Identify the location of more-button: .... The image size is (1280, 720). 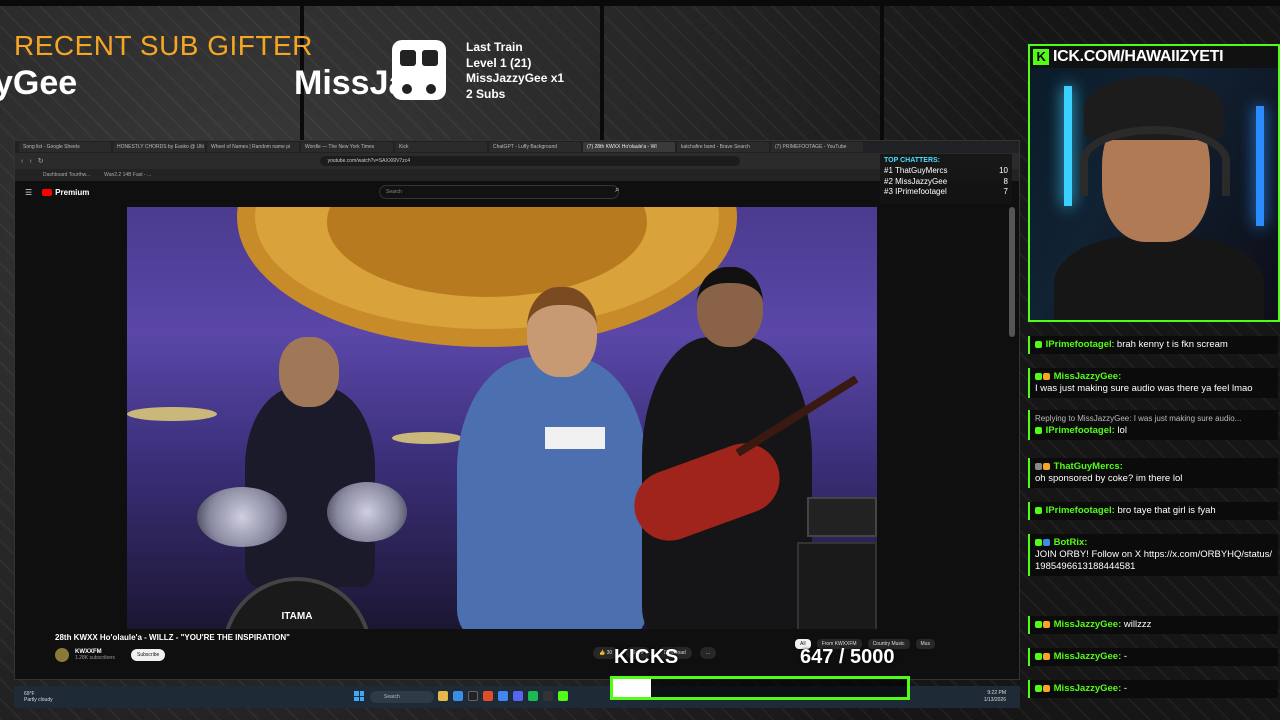
(708, 653).